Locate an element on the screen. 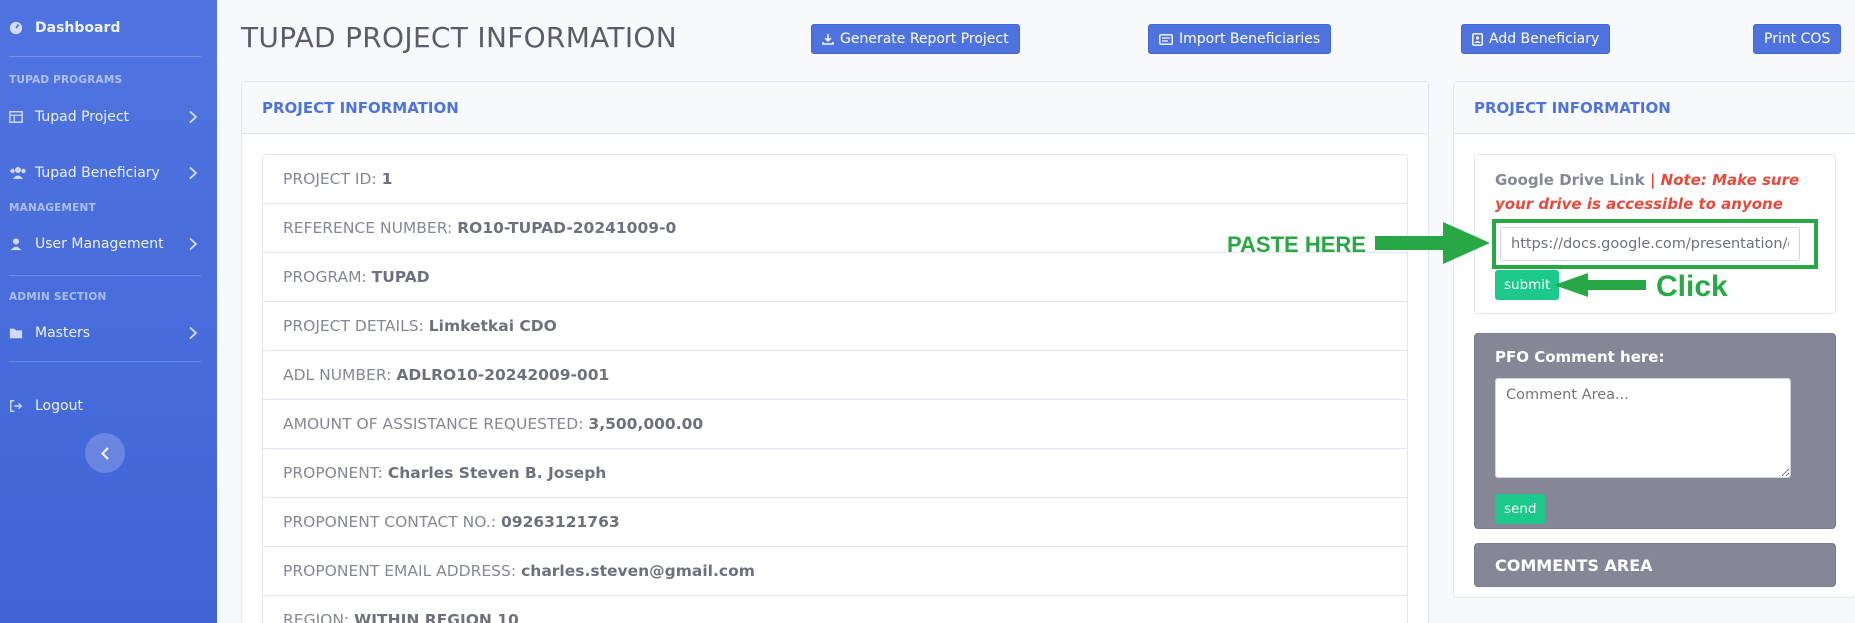 This screenshot has height=623, width=1855. button-label: Generate Report Project is located at coordinates (924, 39).